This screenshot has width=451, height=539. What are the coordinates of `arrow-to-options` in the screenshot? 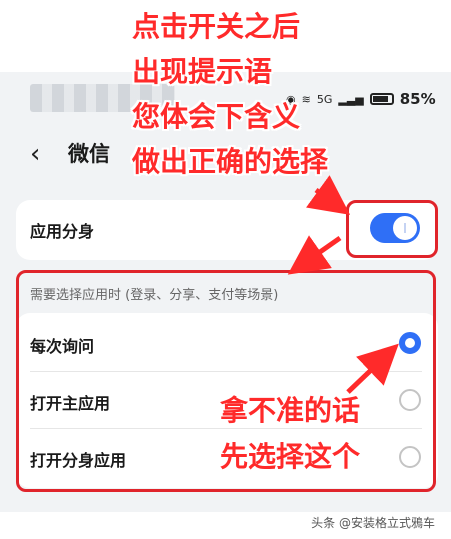 It's located at (314, 255).